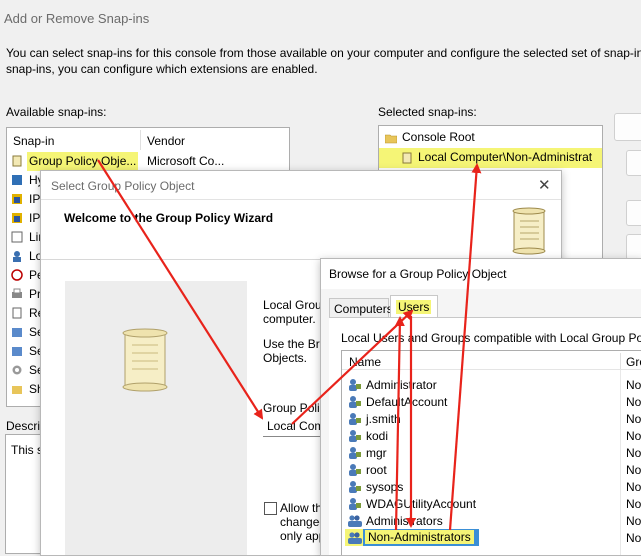  What do you see at coordinates (289, 319) in the screenshot?
I see `wizard-text: computer.` at bounding box center [289, 319].